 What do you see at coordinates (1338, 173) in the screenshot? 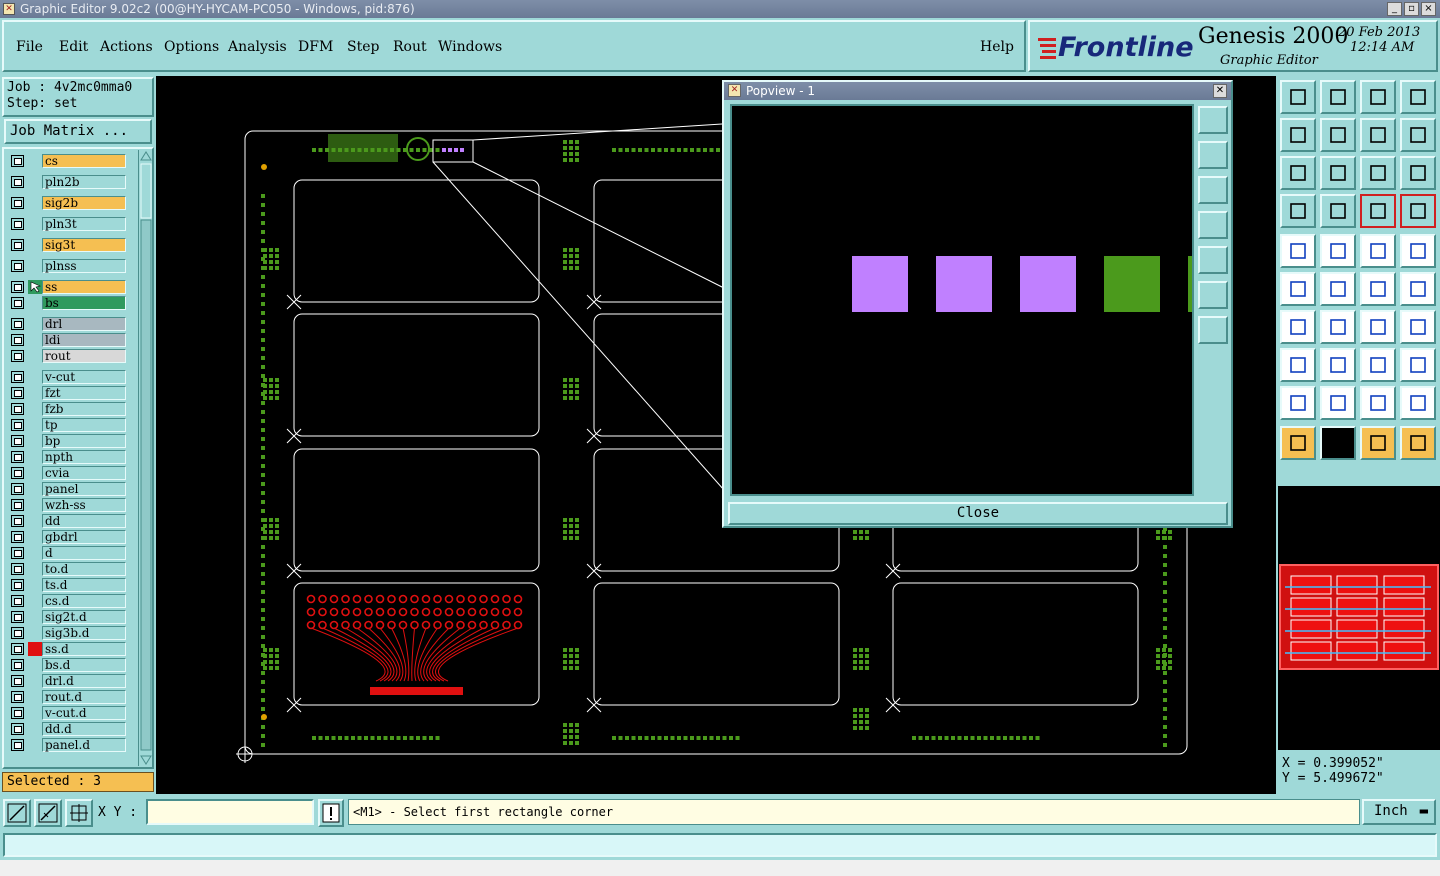
I see `fit-center-button` at bounding box center [1338, 173].